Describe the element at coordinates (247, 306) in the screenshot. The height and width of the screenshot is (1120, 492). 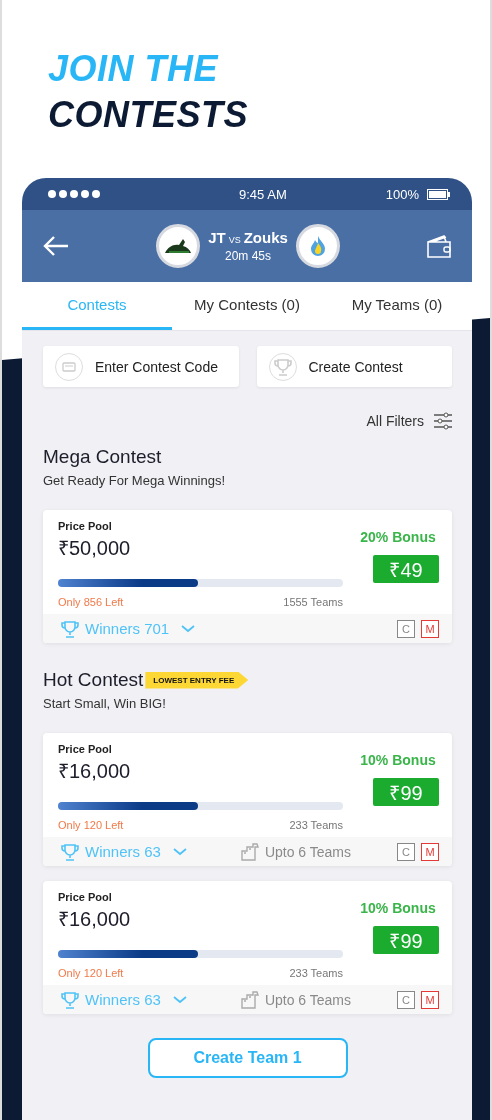
I see `tab: My Contests (0)` at that location.